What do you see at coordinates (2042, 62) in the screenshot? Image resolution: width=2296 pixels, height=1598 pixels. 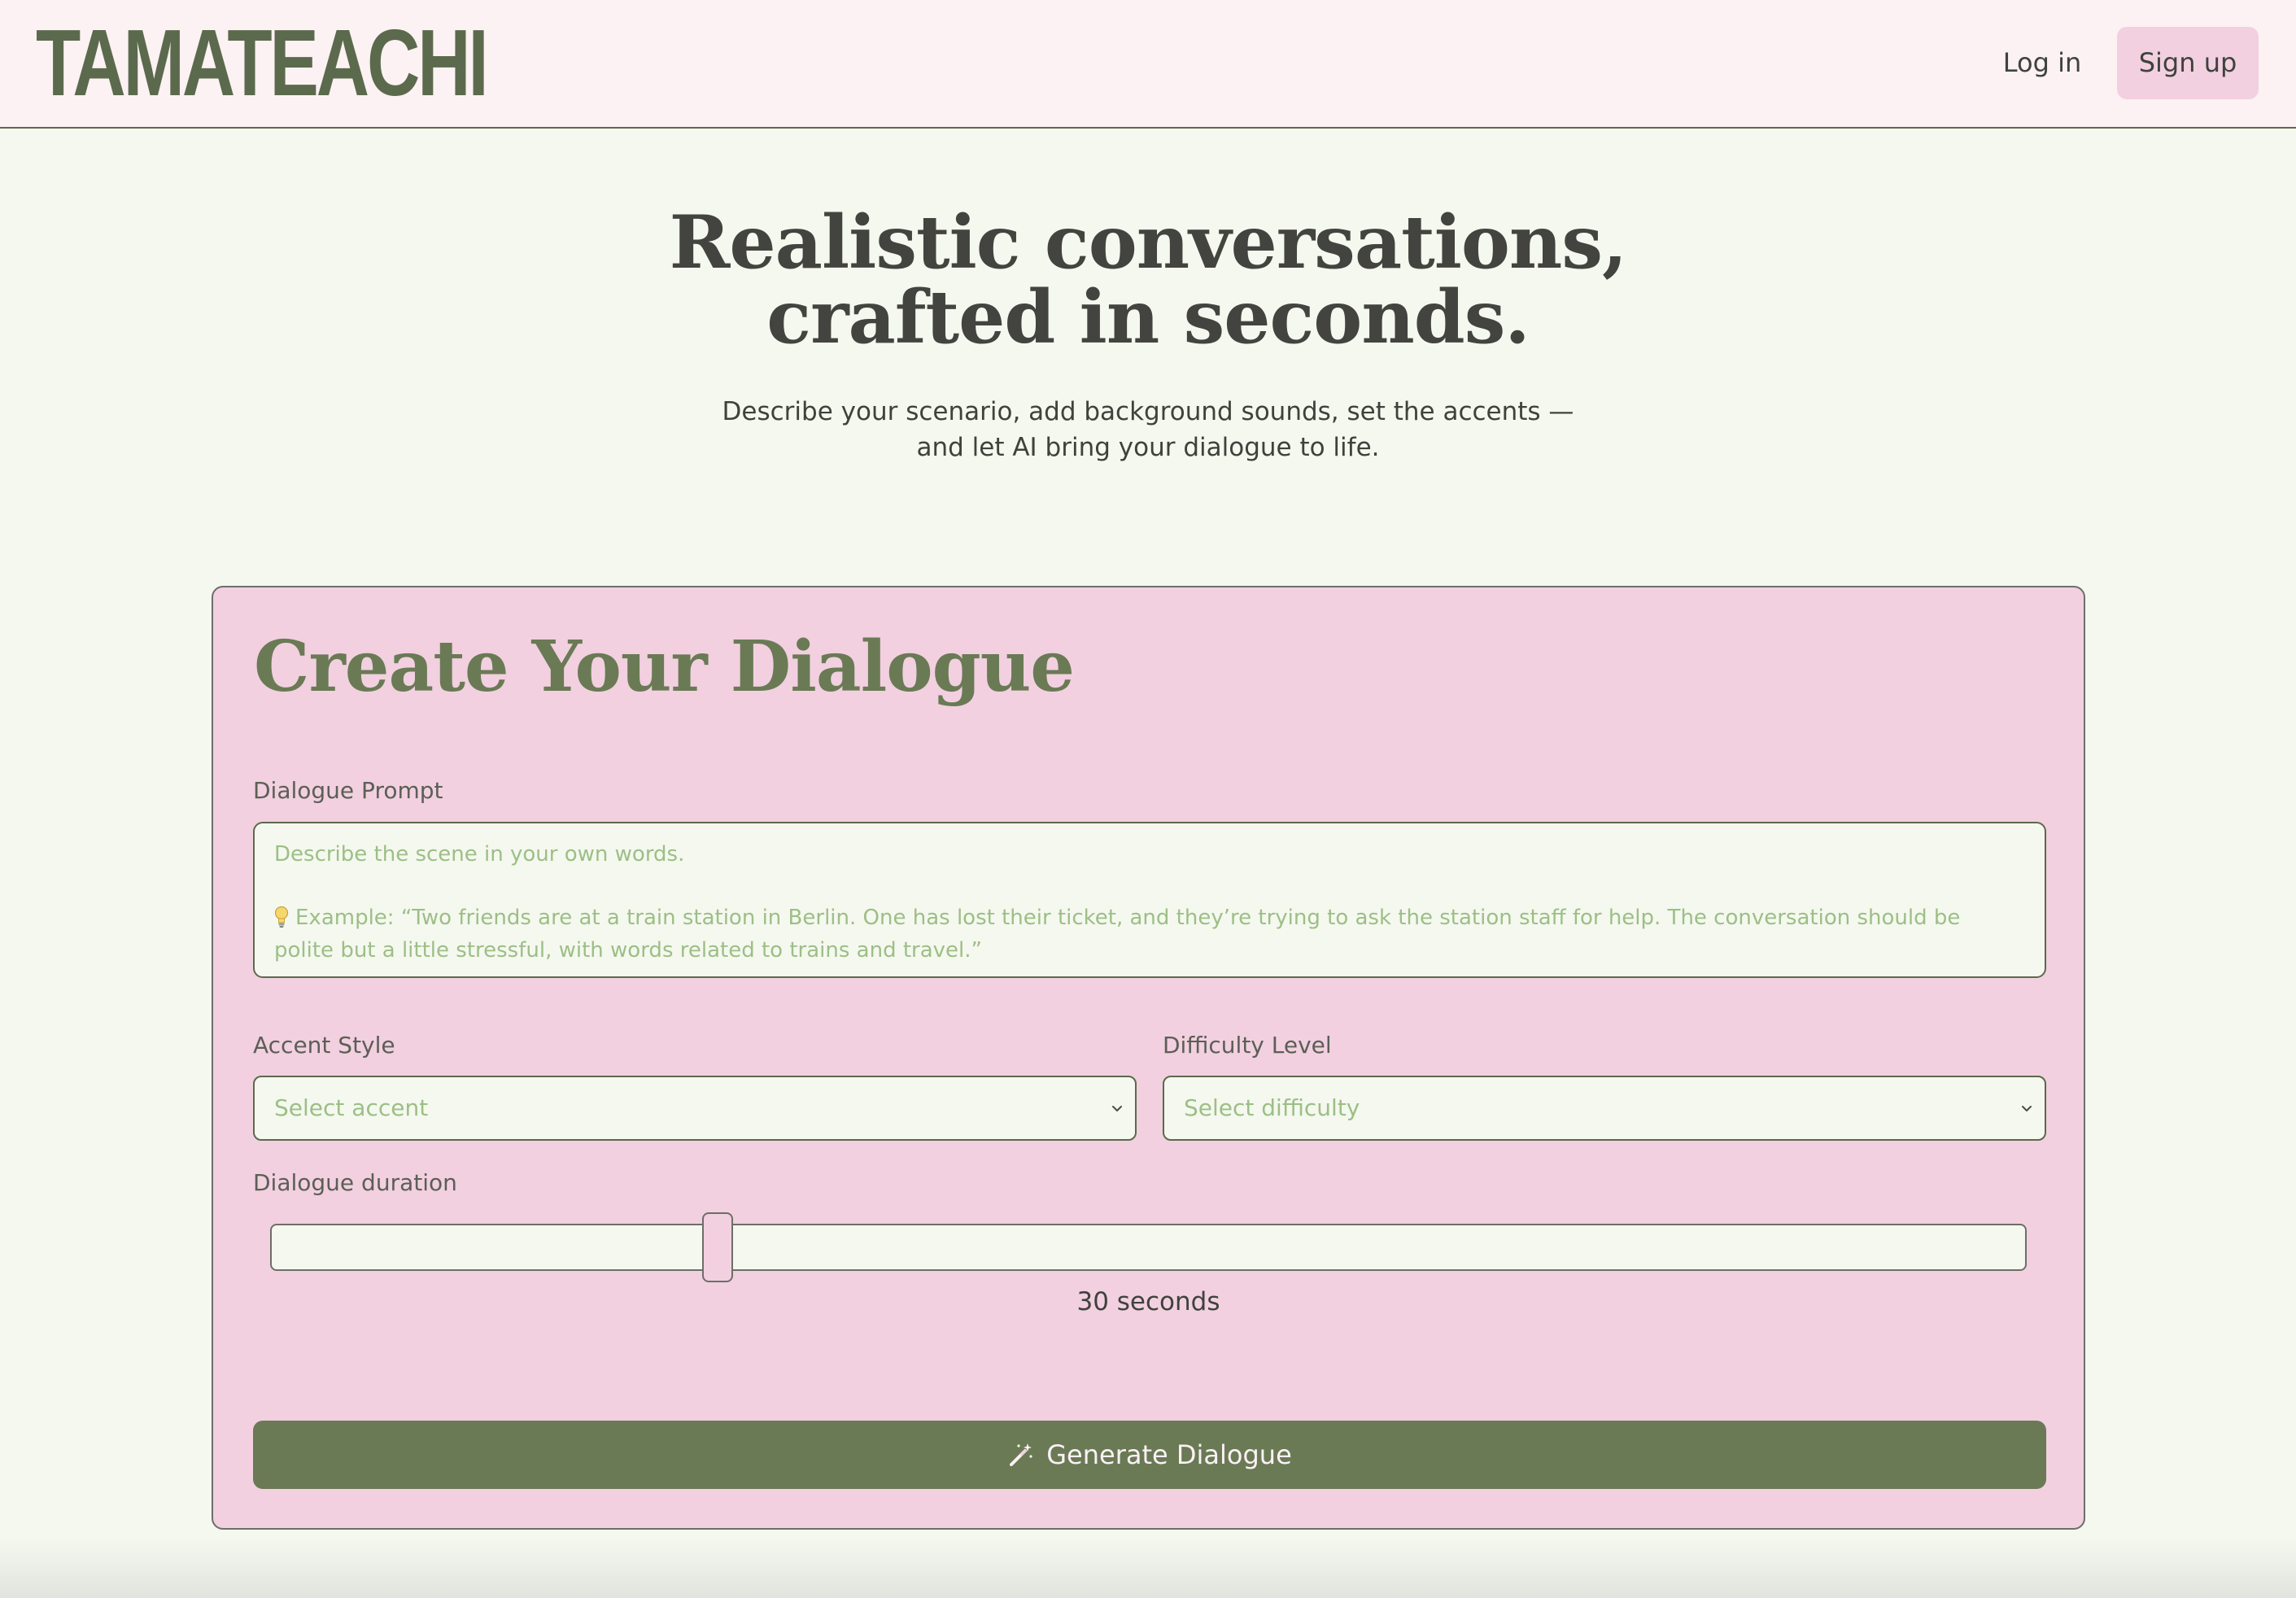 I see `login-link: Log in` at bounding box center [2042, 62].